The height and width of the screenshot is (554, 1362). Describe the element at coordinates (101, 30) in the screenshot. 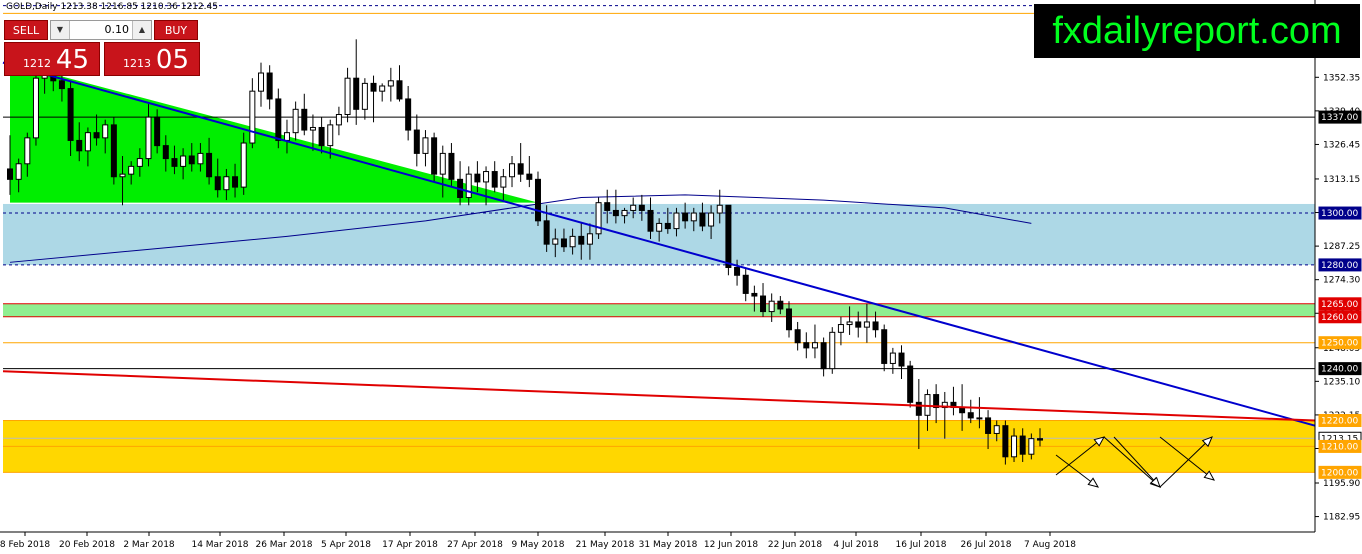

I see `lot-size-field: ▼ 0.10 ▲` at that location.